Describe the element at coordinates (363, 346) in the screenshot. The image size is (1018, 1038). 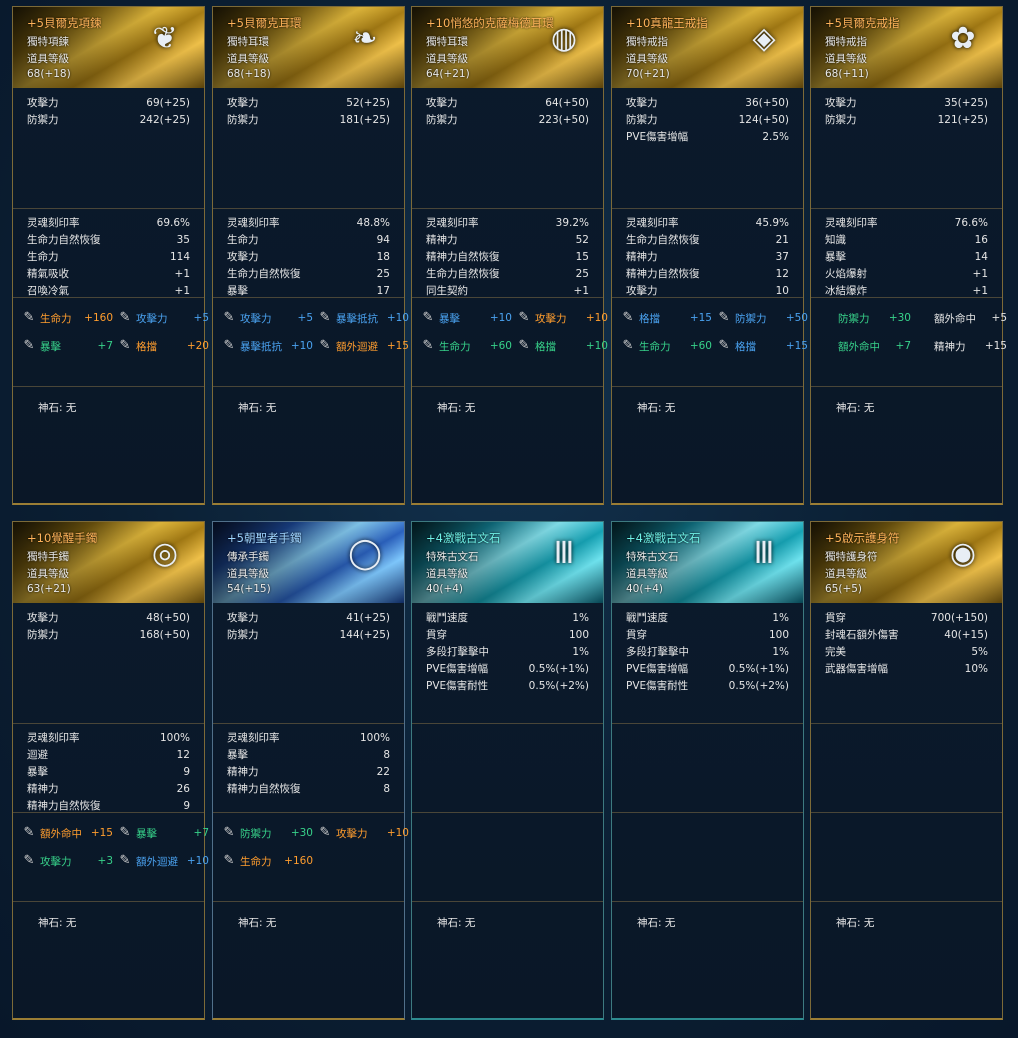
I see `gem-slot: ✎ 額外迴避 +15` at that location.